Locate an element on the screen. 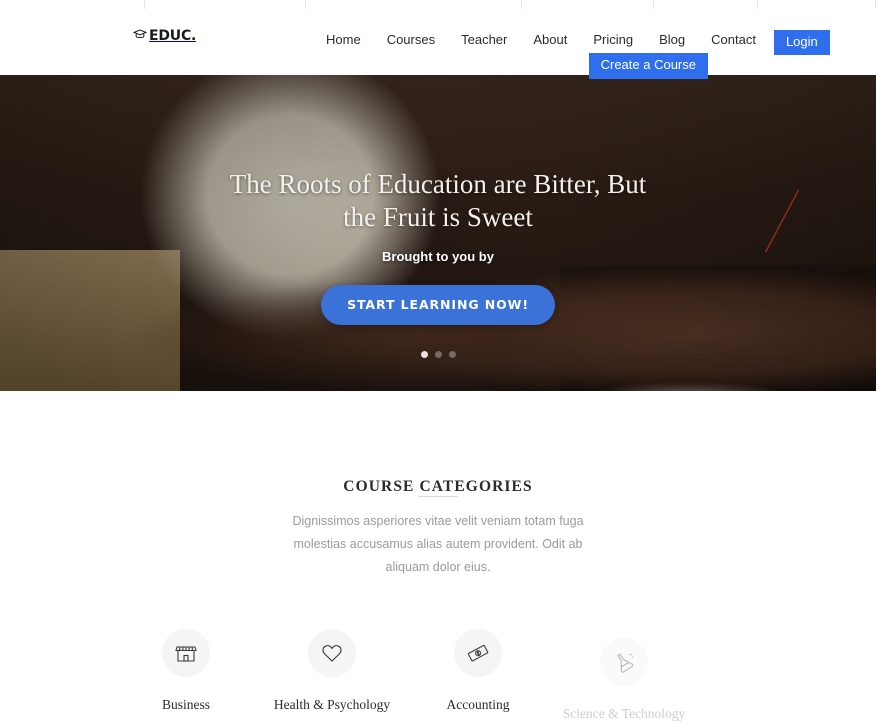  nav-item-courses: Courses is located at coordinates (411, 40).